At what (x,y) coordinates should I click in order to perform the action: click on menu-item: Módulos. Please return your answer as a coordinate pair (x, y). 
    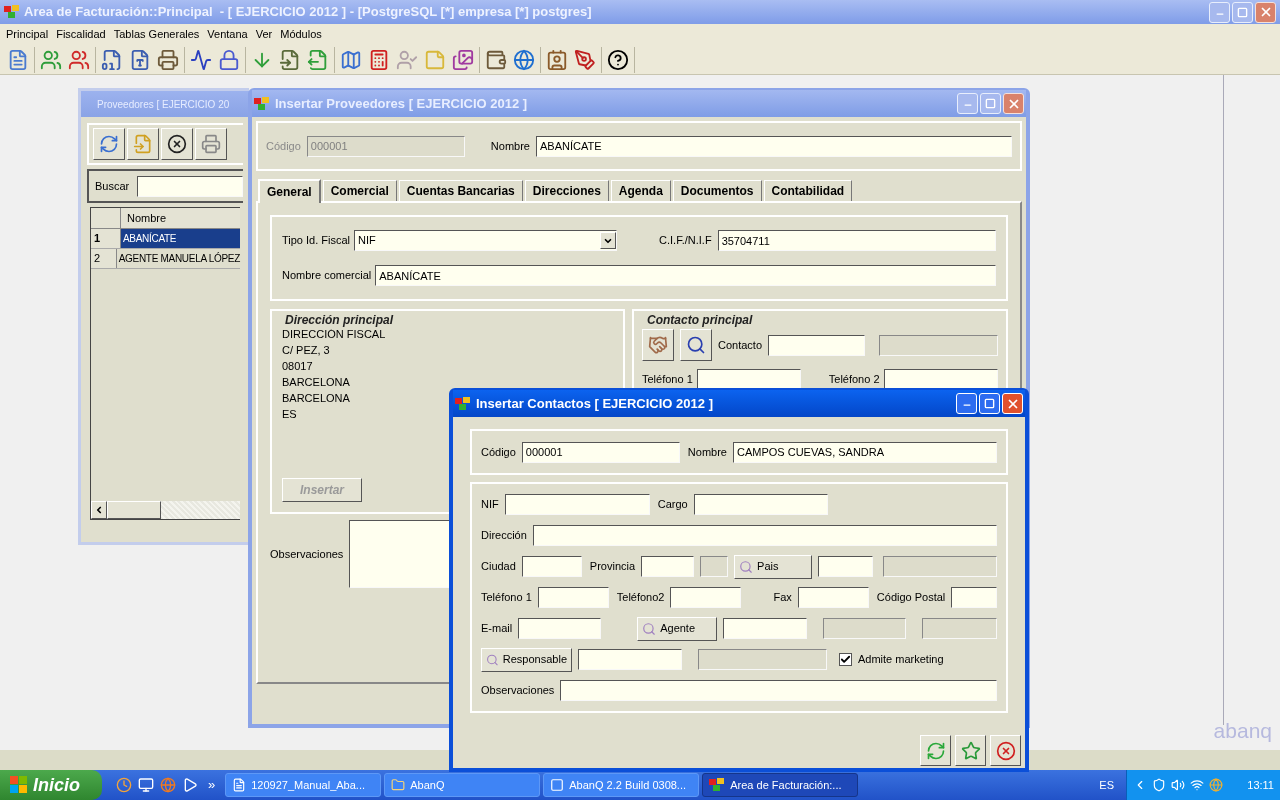
    Looking at the image, I should click on (301, 34).